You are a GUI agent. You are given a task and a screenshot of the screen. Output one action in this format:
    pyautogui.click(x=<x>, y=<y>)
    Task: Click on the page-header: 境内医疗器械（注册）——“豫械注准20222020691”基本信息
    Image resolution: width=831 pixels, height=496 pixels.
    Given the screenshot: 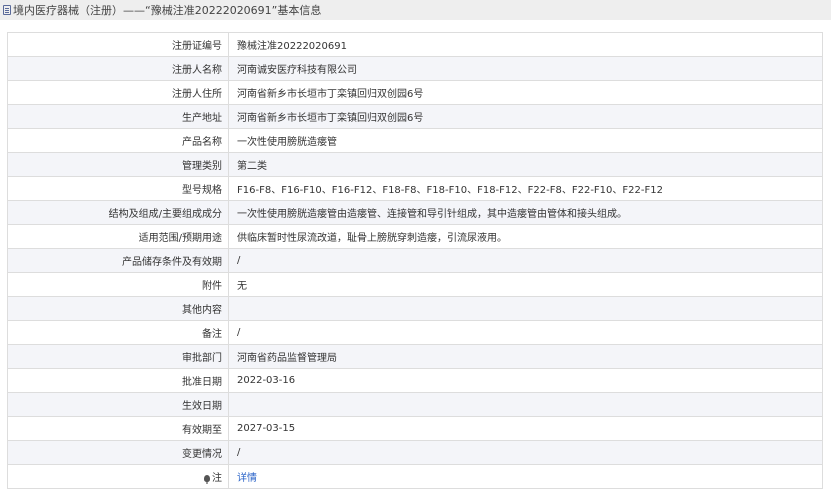 What is the action you would take?
    pyautogui.click(x=415, y=10)
    